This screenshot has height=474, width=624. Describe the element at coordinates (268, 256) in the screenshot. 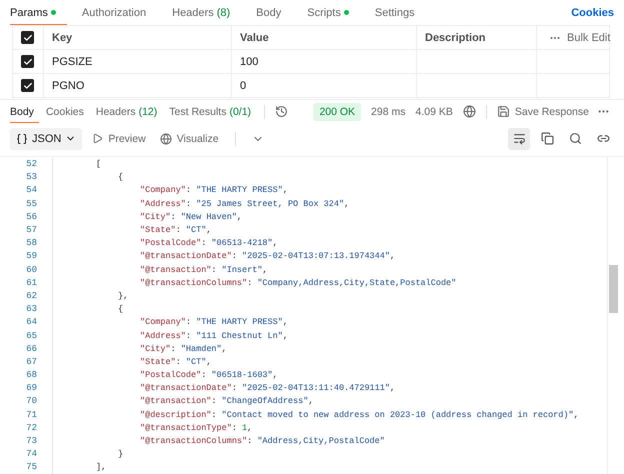

I see `code-line: "@transactionDate": "2025-02-04T13:07:13.1974344",` at that location.